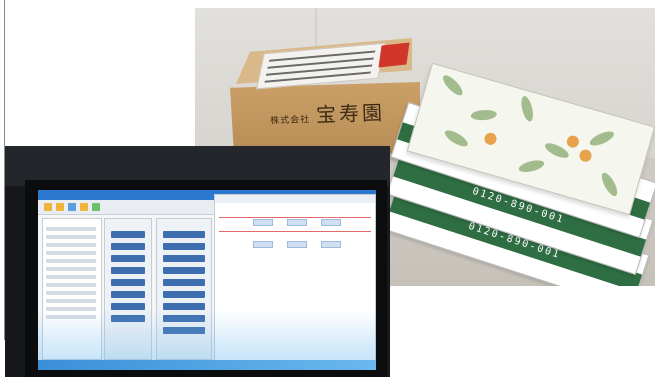  Describe the element at coordinates (207, 365) in the screenshot. I see `screen-taskbar` at that location.